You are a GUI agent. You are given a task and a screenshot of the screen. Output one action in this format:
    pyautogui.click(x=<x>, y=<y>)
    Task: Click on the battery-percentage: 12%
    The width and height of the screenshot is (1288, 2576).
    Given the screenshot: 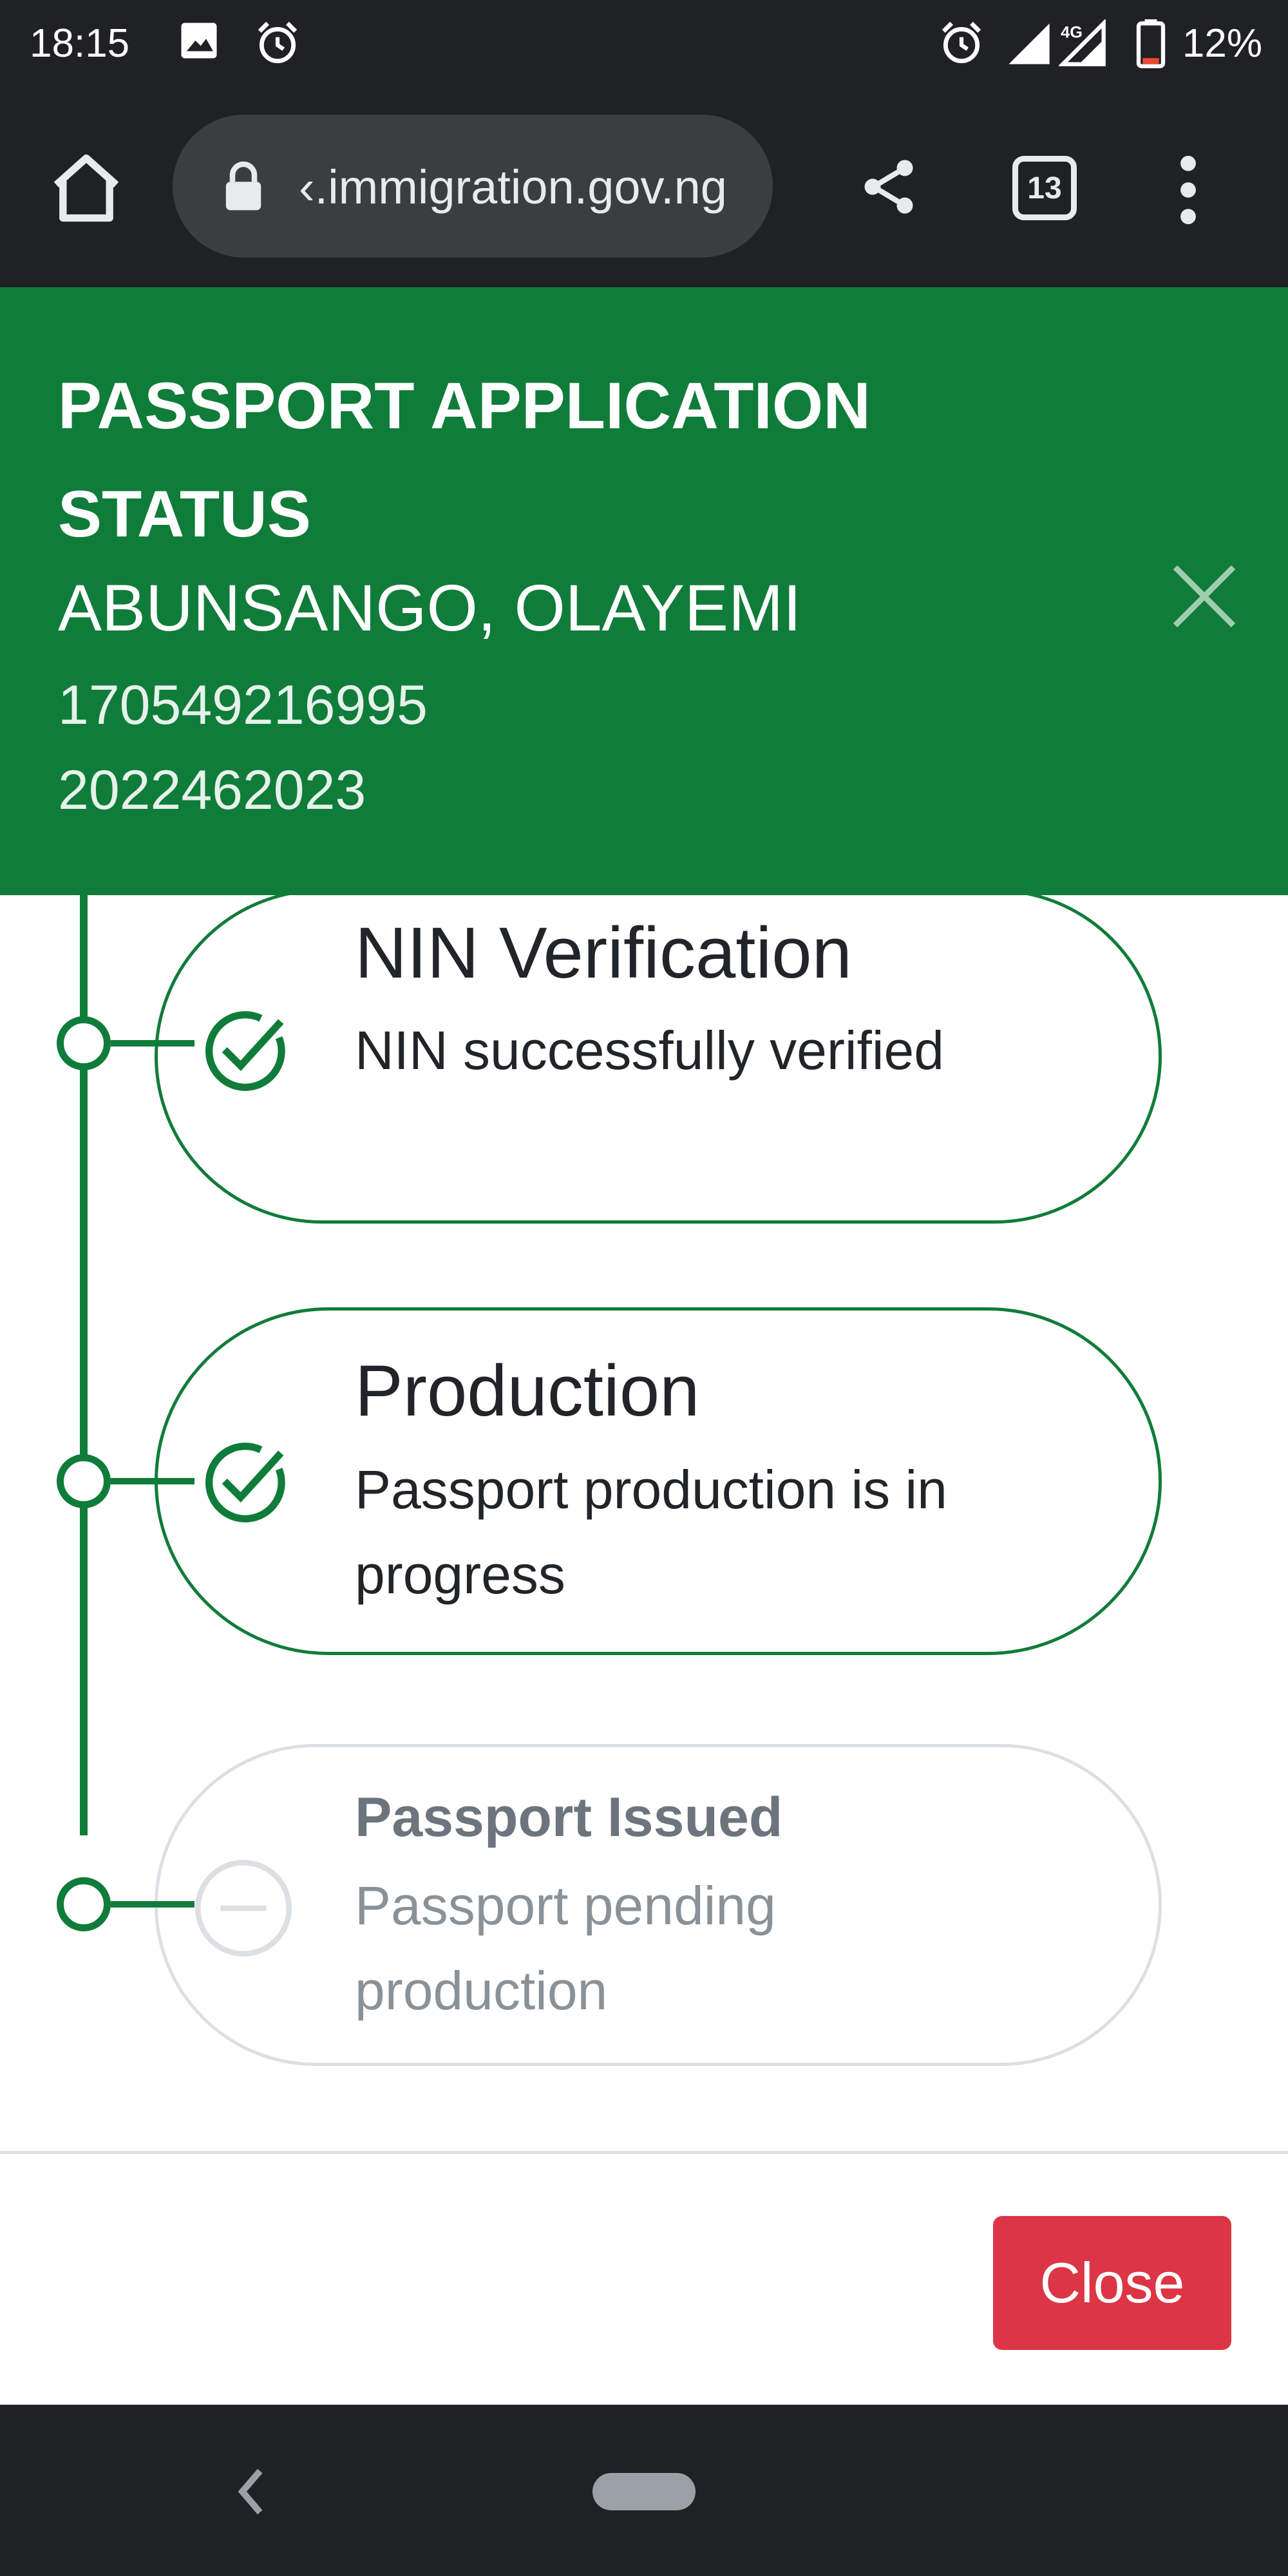 What is the action you would take?
    pyautogui.click(x=1222, y=44)
    